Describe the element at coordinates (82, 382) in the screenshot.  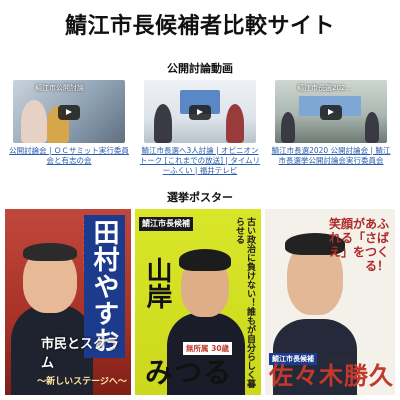
I see `poster-subtitle: 〜新しいステージへ〜` at that location.